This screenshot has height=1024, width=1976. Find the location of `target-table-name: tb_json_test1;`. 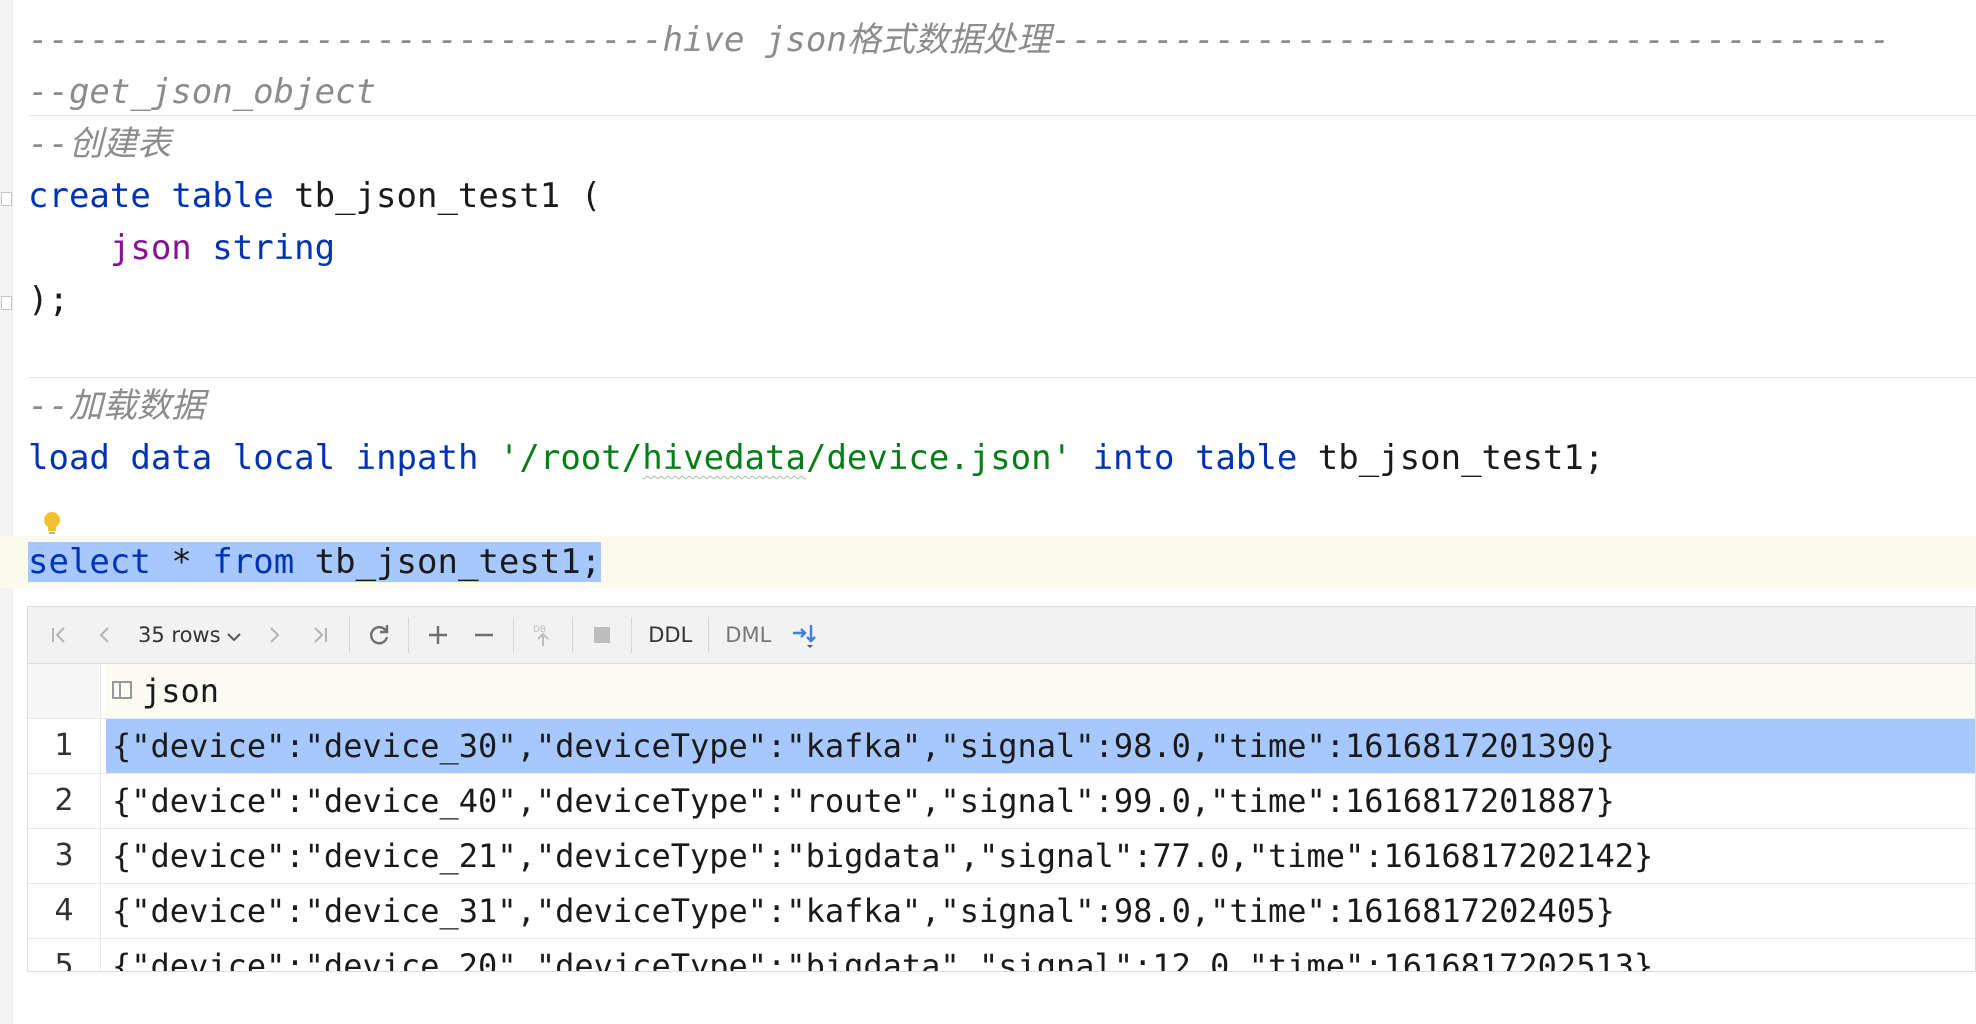

target-table-name: tb_json_test1; is located at coordinates (1461, 458).